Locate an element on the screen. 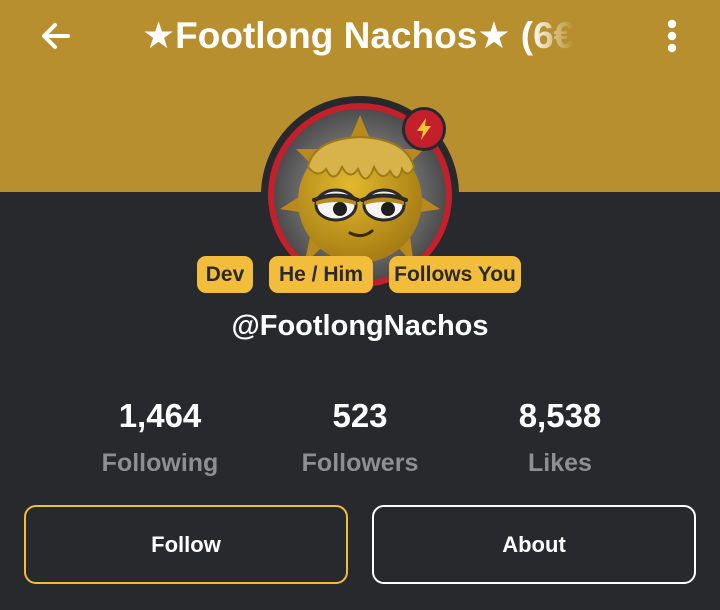 This screenshot has width=720, height=610. about-button: About is located at coordinates (534, 544).